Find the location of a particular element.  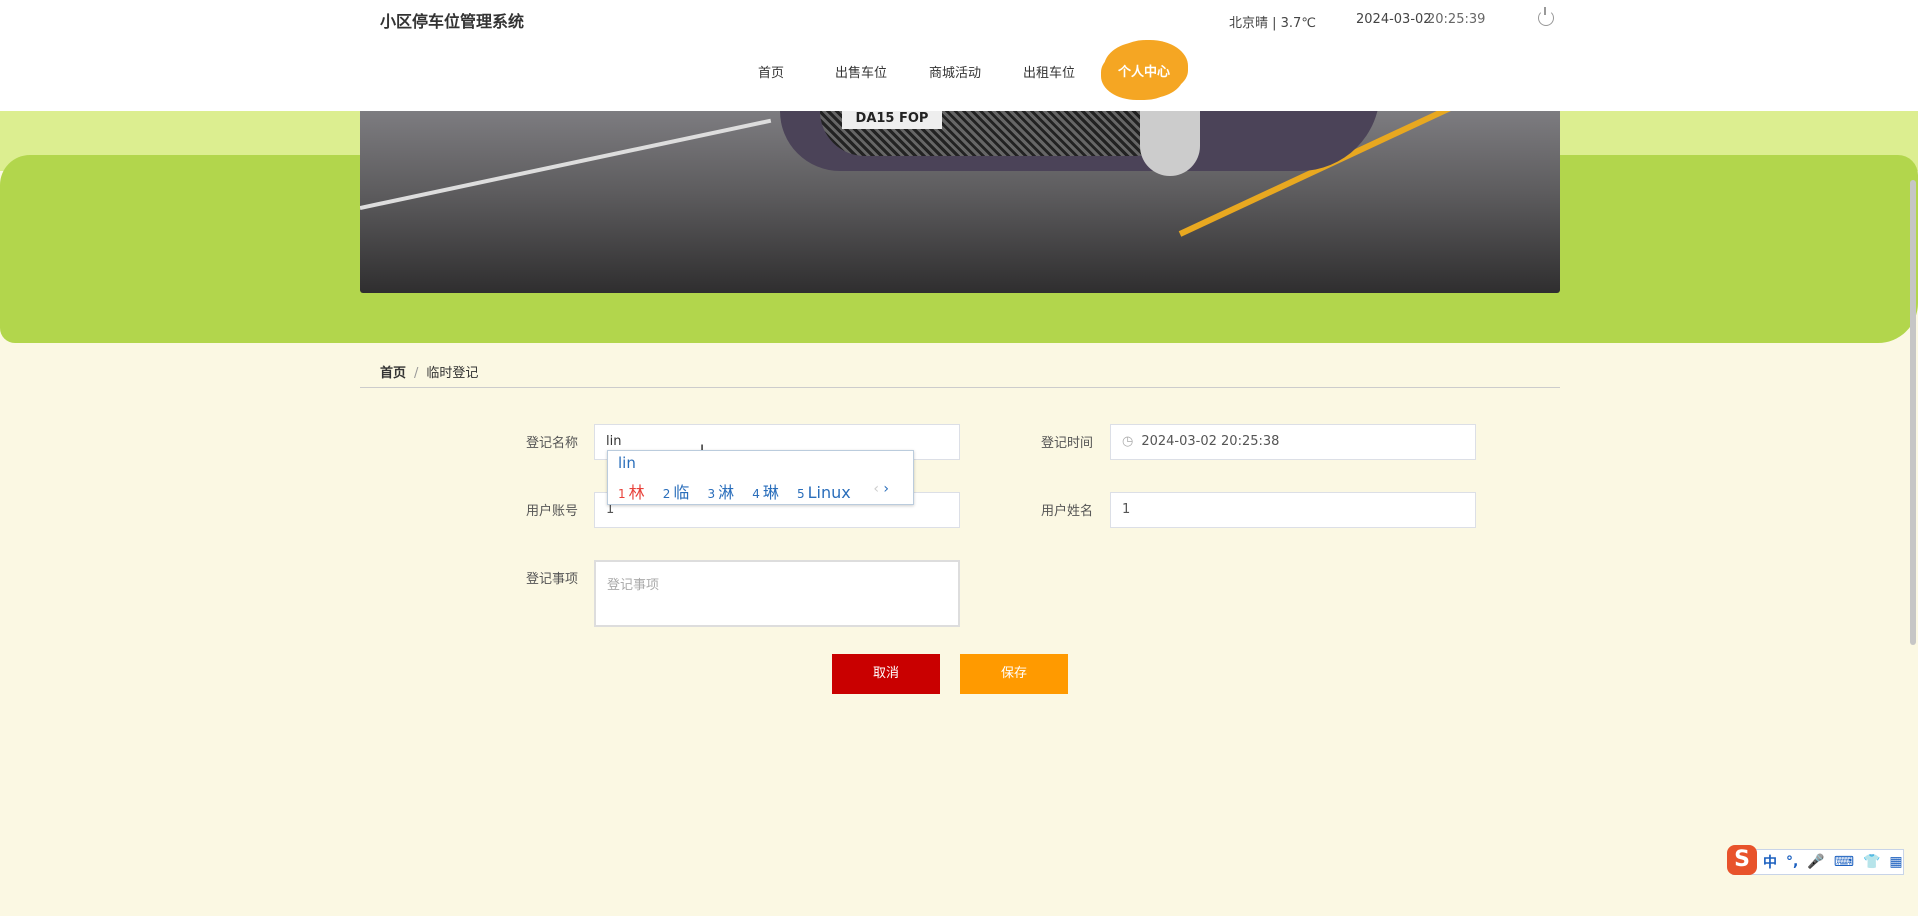

scrollbar is located at coordinates (1913, 412).